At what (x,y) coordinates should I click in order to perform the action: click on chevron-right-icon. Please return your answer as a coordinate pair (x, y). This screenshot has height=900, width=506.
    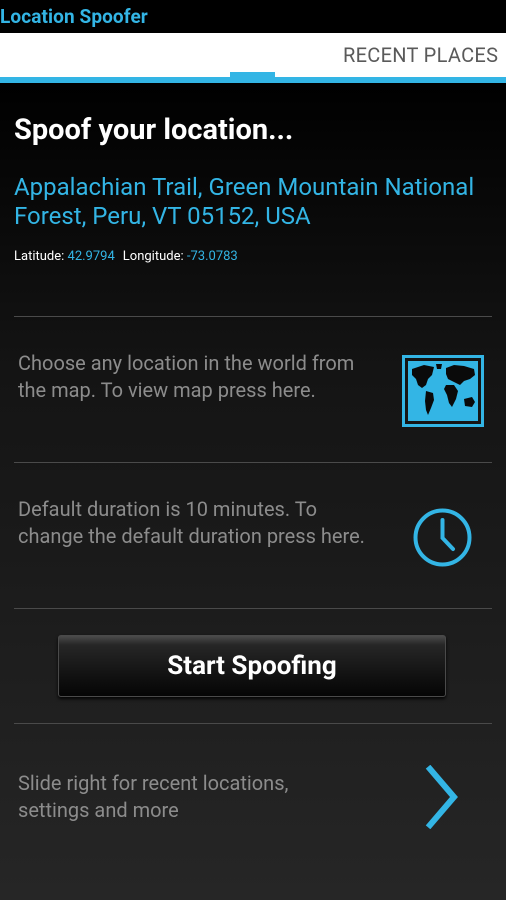
    Looking at the image, I should click on (442, 797).